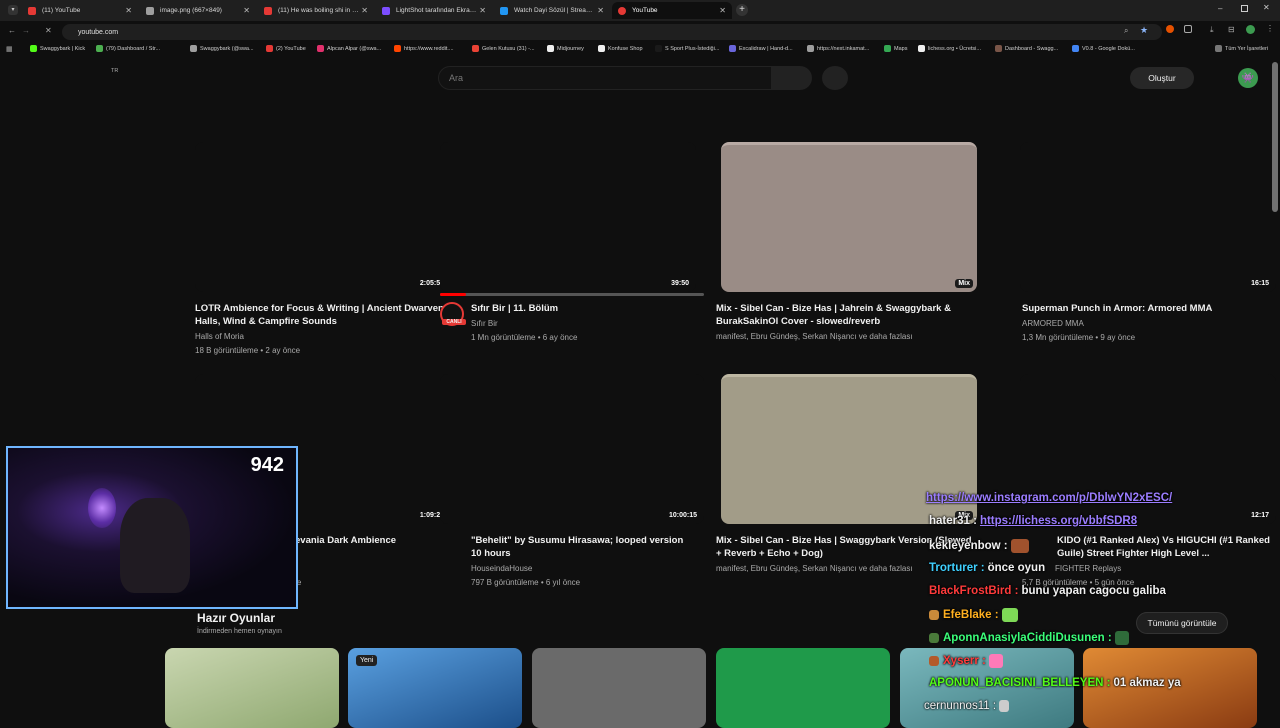 Image resolution: width=1280 pixels, height=728 pixels. What do you see at coordinates (1244, 8) in the screenshot?
I see `maximize-icon` at bounding box center [1244, 8].